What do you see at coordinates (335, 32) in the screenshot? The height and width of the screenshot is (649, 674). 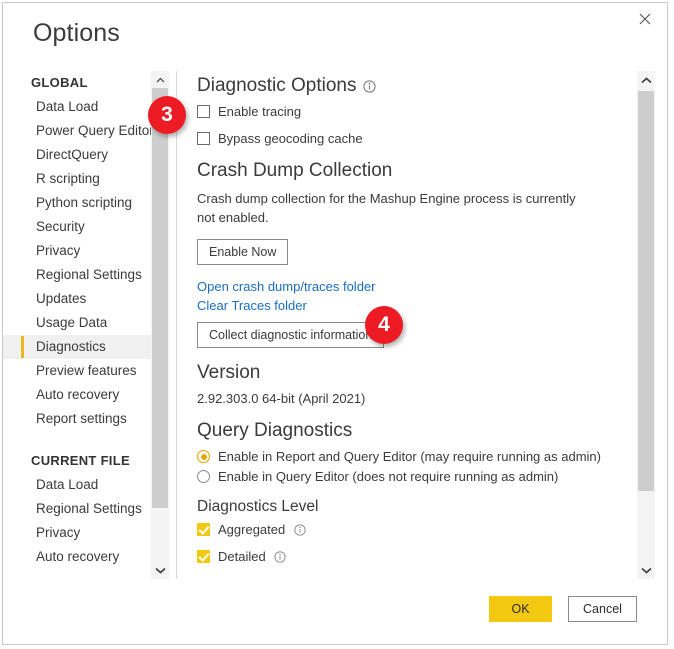 I see `title-bar: Options` at bounding box center [335, 32].